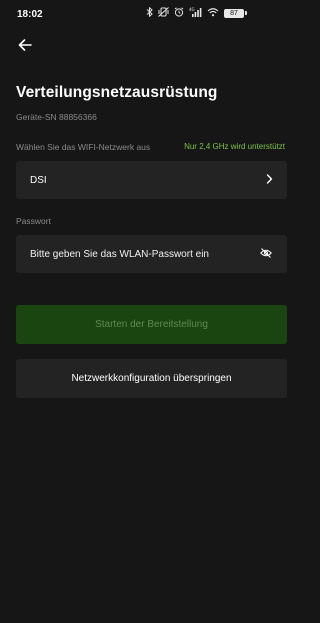  I want to click on wifi-network-selector: DSI, so click(151, 180).